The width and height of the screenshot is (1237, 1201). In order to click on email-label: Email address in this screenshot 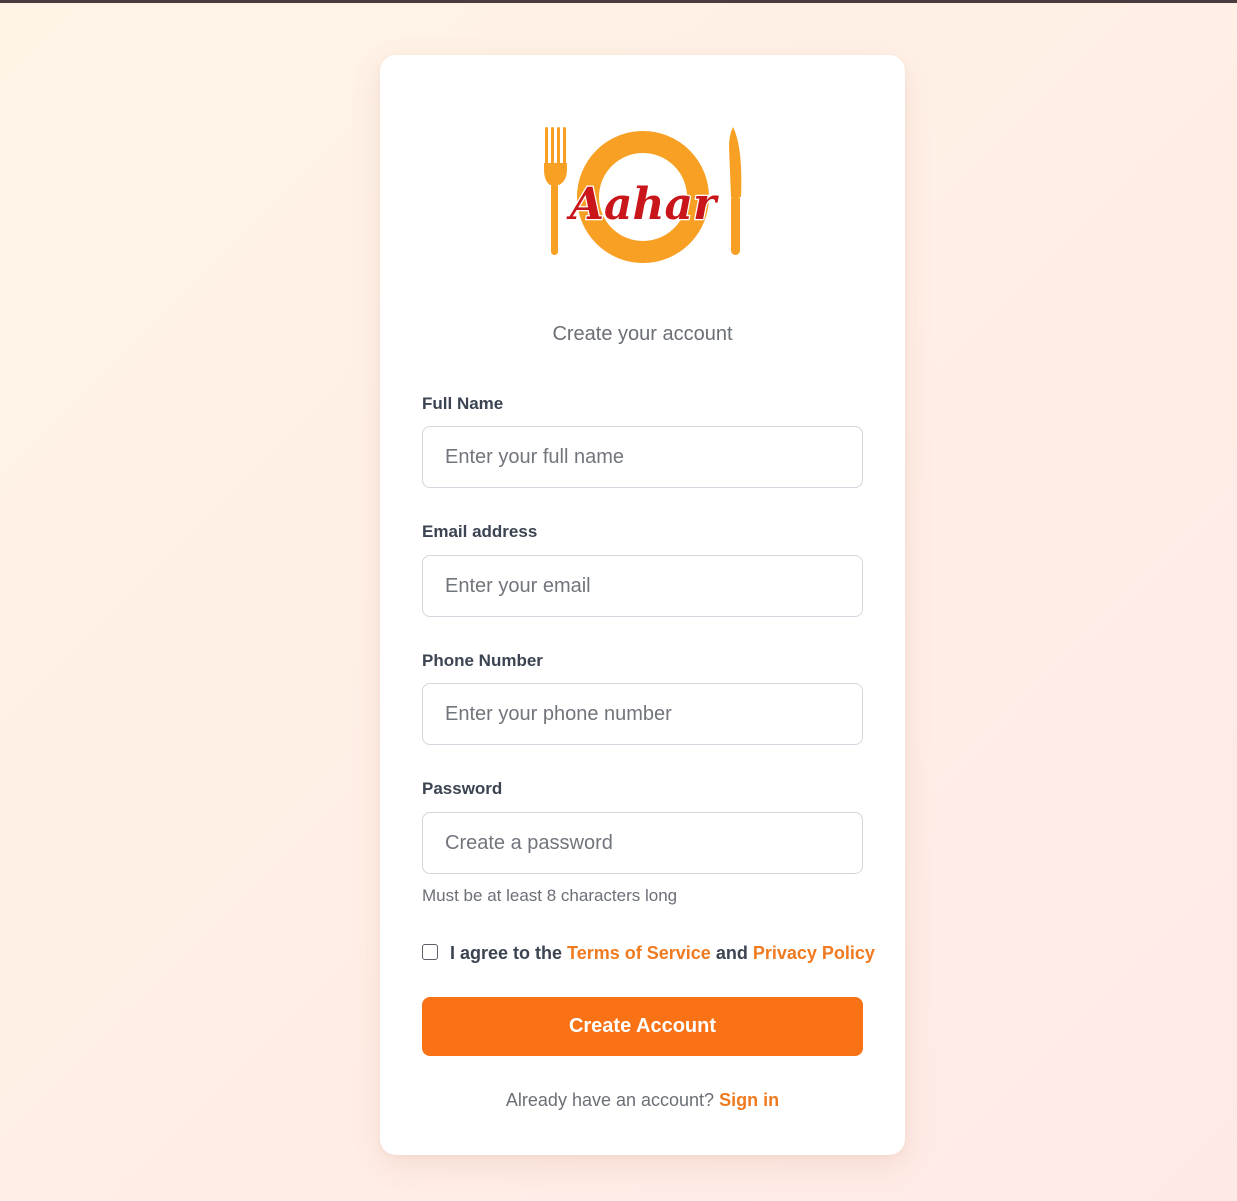, I will do `click(480, 531)`.